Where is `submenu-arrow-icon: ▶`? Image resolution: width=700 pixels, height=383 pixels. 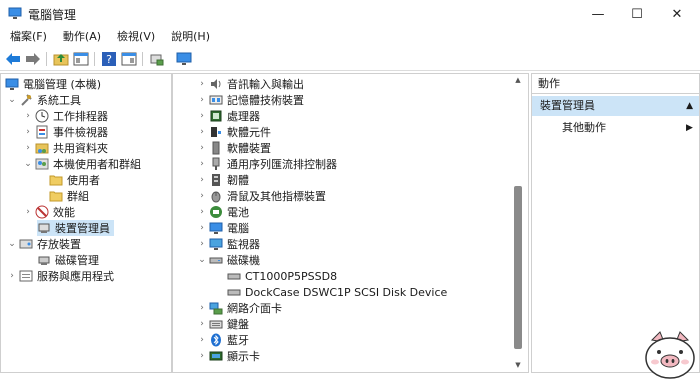 submenu-arrow-icon: ▶ is located at coordinates (689, 128).